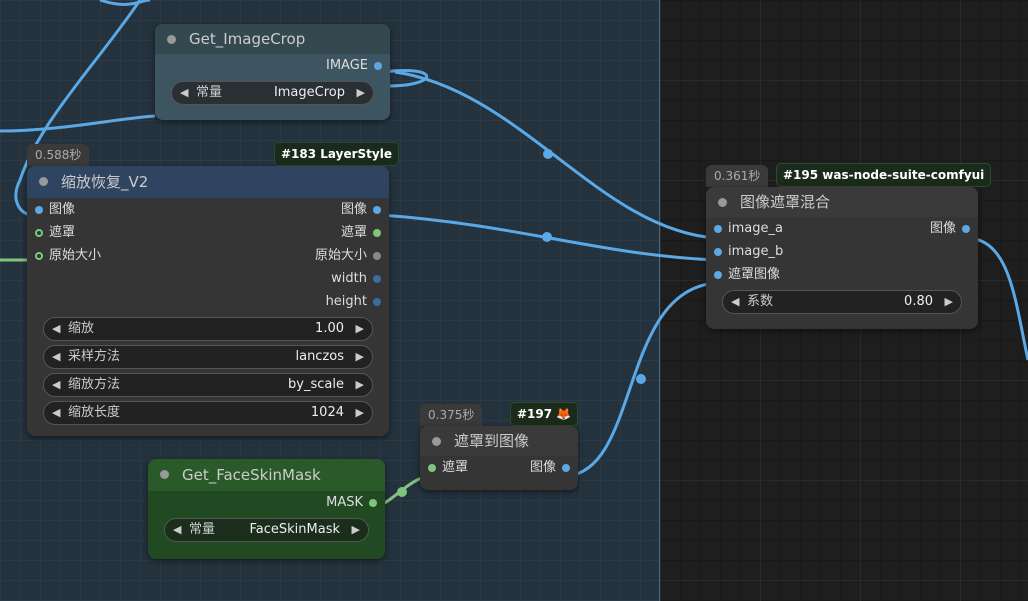 The image size is (1028, 601). Describe the element at coordinates (272, 65) in the screenshot. I see `output-row: IMAGE` at that location.